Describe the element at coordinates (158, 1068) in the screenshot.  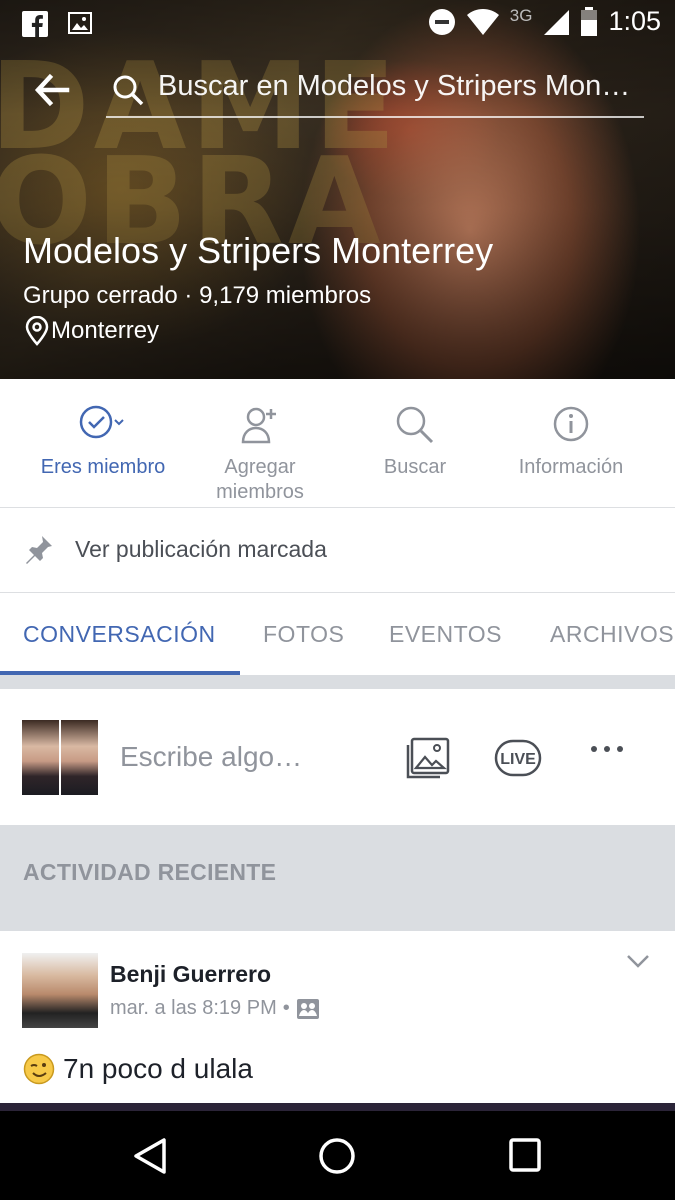
I see `post-text: 7n poco d ulala` at that location.